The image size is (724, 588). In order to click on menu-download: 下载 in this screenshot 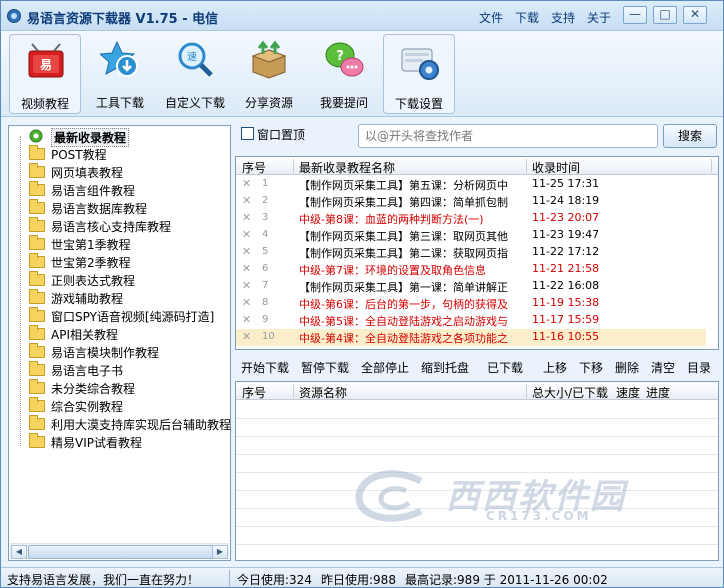, I will do `click(527, 17)`.